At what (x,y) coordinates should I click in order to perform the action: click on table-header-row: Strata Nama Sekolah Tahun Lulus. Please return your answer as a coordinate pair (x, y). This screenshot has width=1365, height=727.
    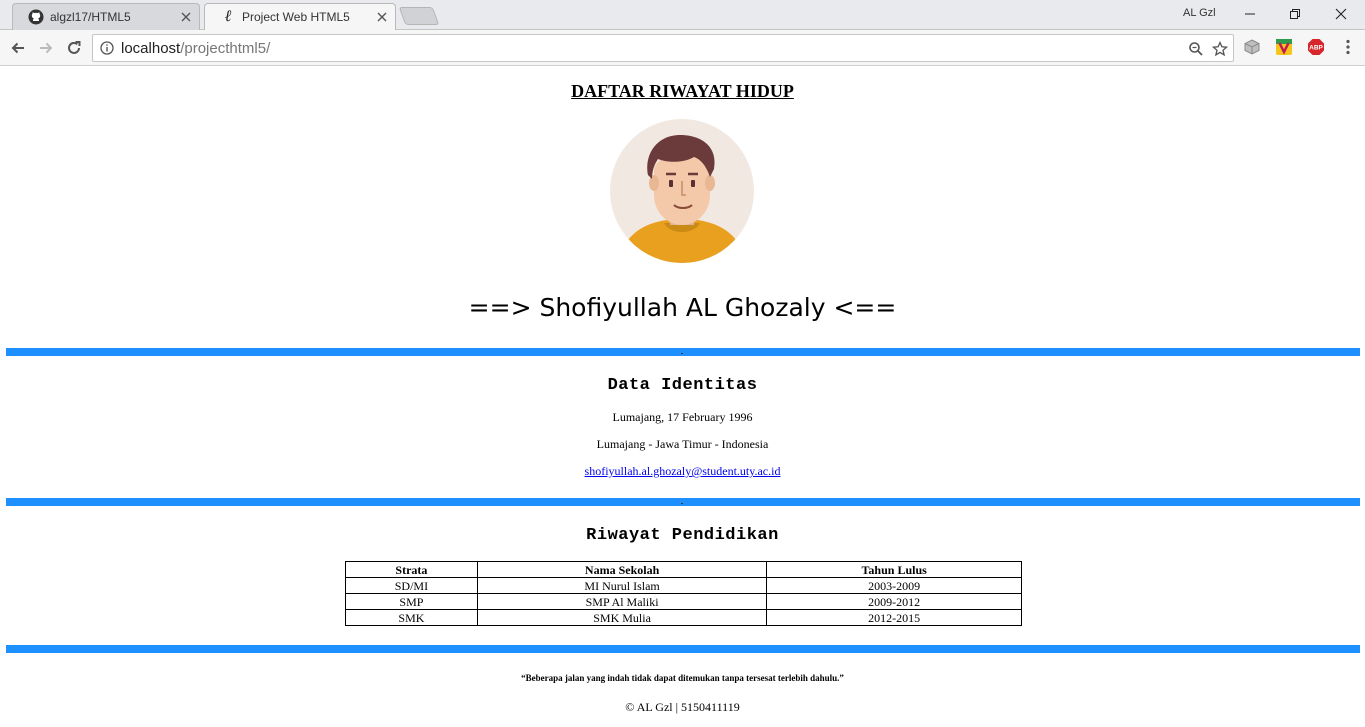
    Looking at the image, I should click on (683, 569).